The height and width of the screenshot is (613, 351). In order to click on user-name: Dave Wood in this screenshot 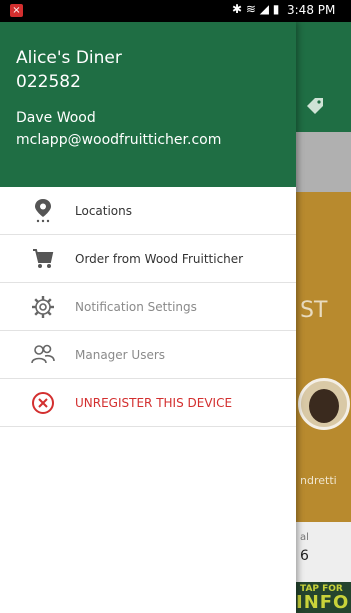, I will do `click(56, 118)`.